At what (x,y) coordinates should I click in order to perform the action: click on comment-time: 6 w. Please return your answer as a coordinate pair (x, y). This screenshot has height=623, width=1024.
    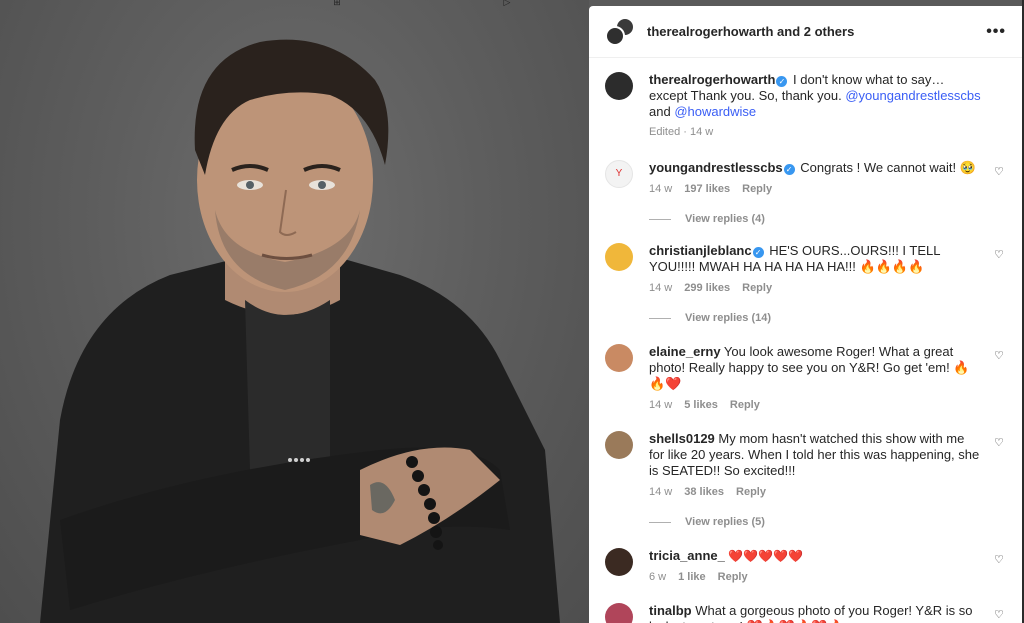
    Looking at the image, I should click on (658, 577).